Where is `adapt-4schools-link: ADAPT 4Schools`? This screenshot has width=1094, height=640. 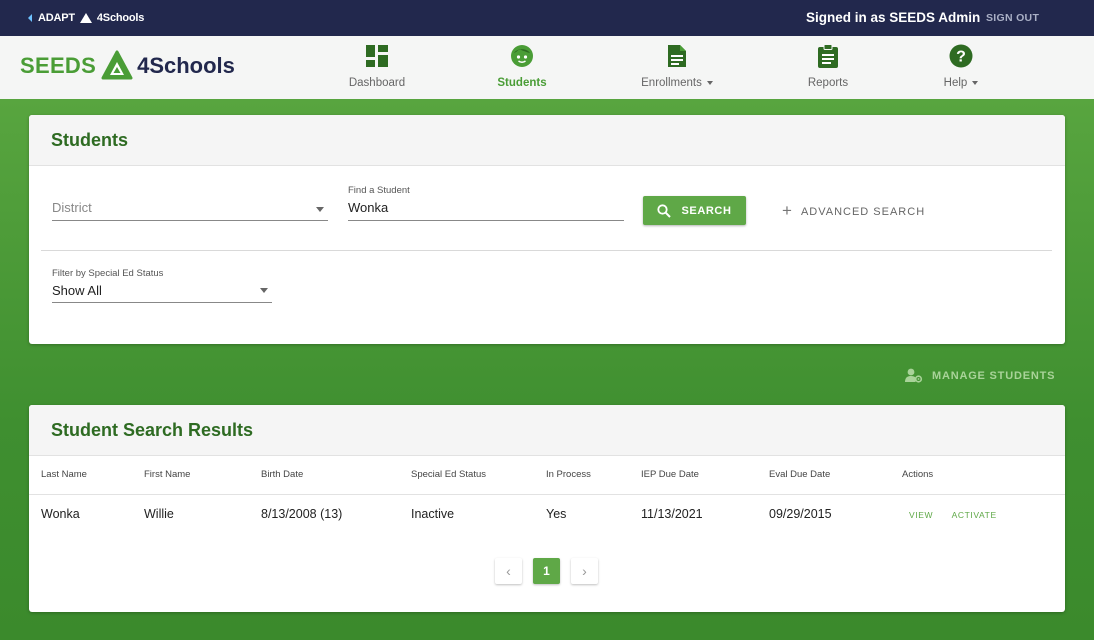 adapt-4schools-link: ADAPT 4Schools is located at coordinates (86, 18).